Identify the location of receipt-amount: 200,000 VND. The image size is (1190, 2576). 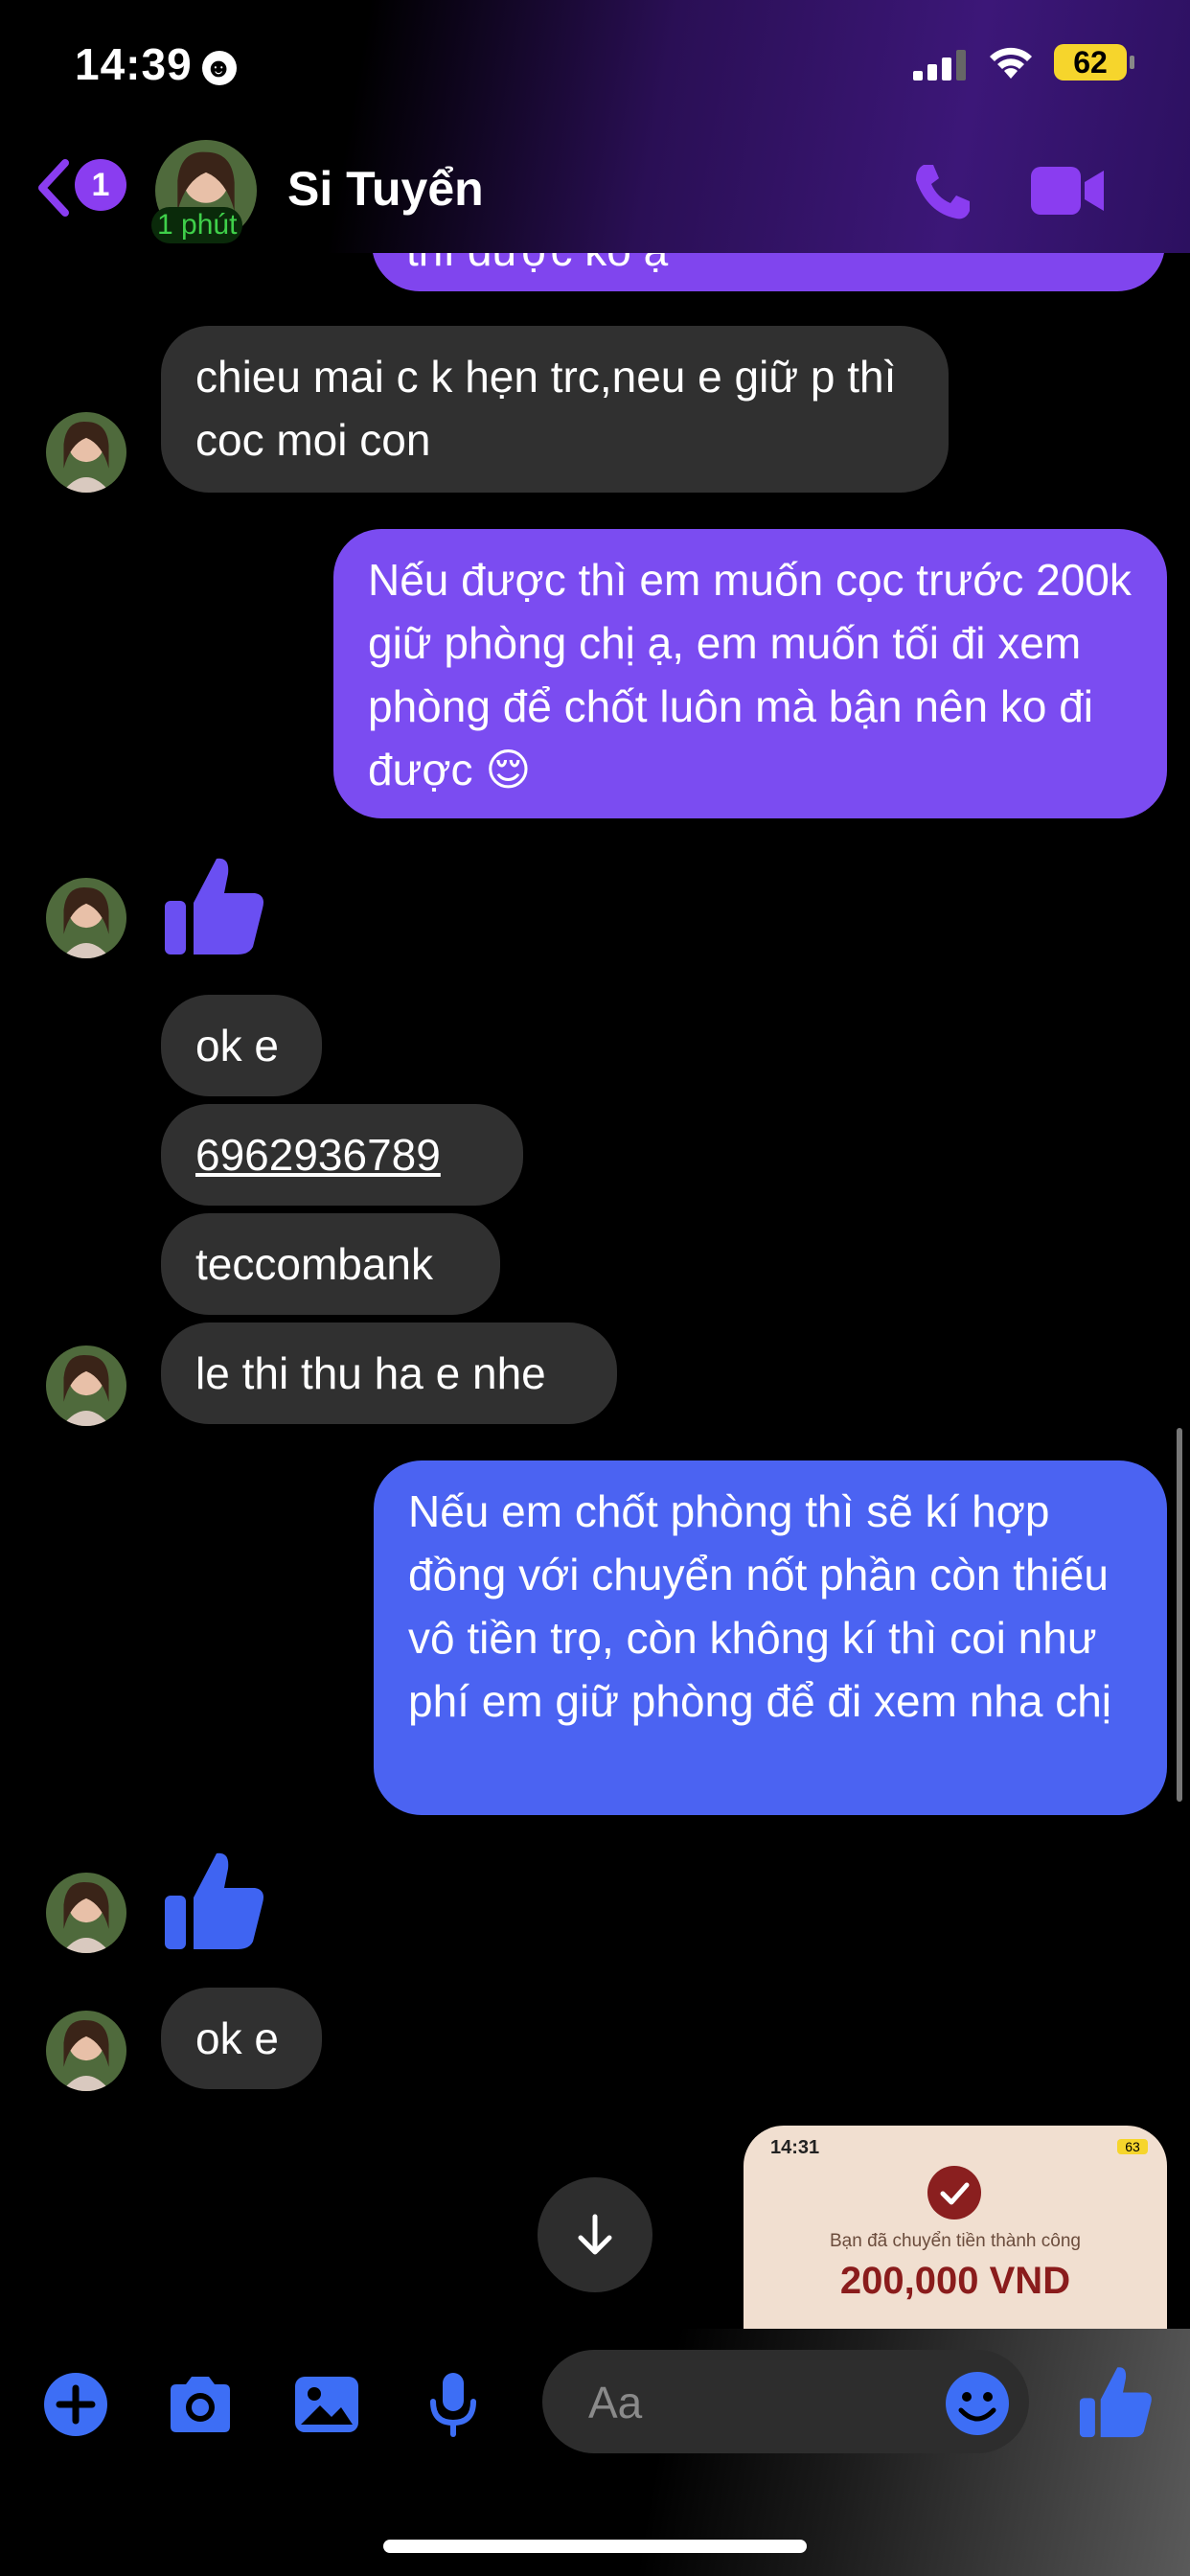
(955, 2281).